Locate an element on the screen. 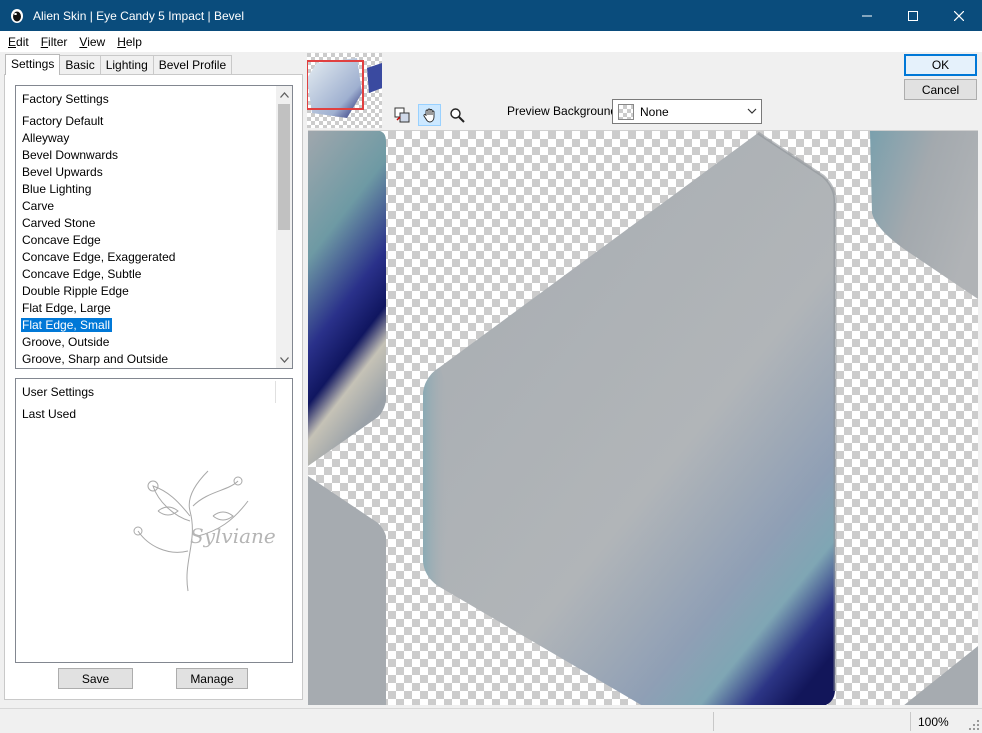  alien-skin-app-icon is located at coordinates (17, 15).